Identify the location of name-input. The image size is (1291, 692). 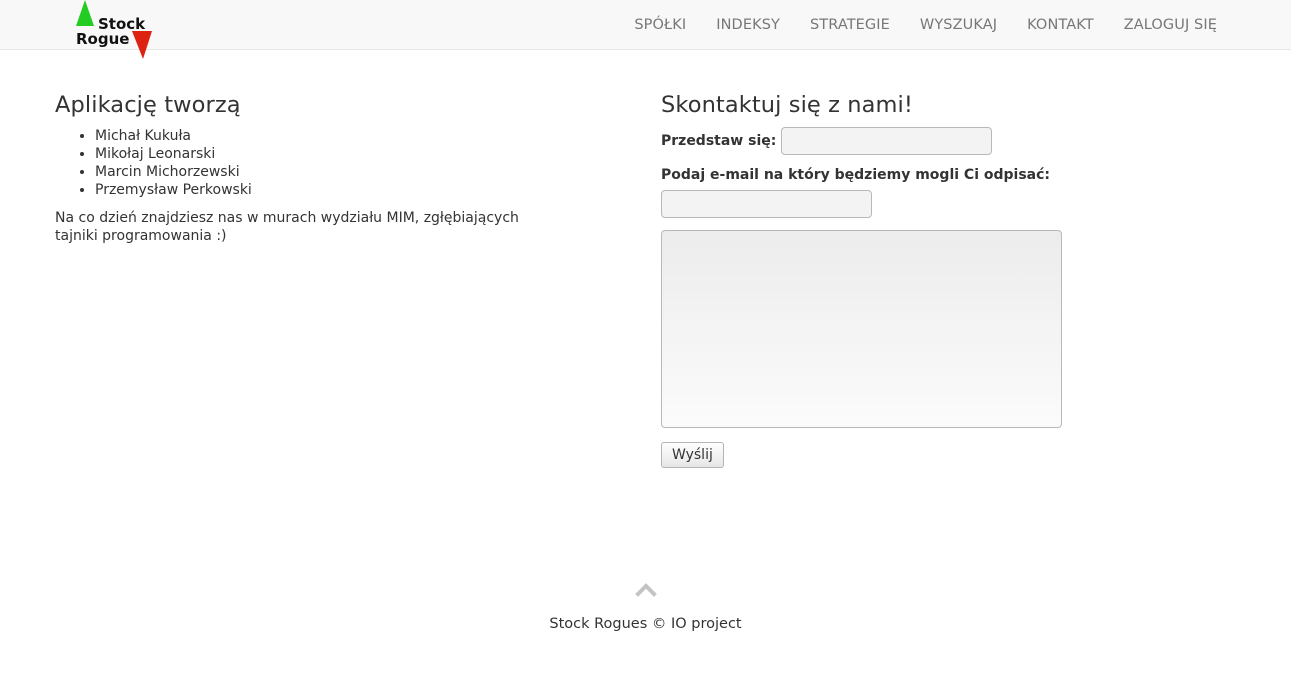
(887, 141).